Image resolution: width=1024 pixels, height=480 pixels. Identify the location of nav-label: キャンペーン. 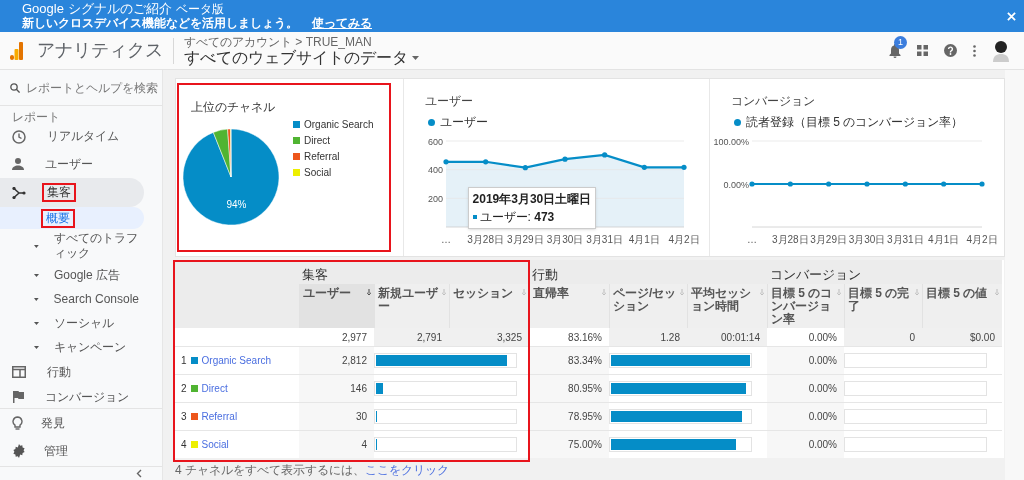
(90, 347).